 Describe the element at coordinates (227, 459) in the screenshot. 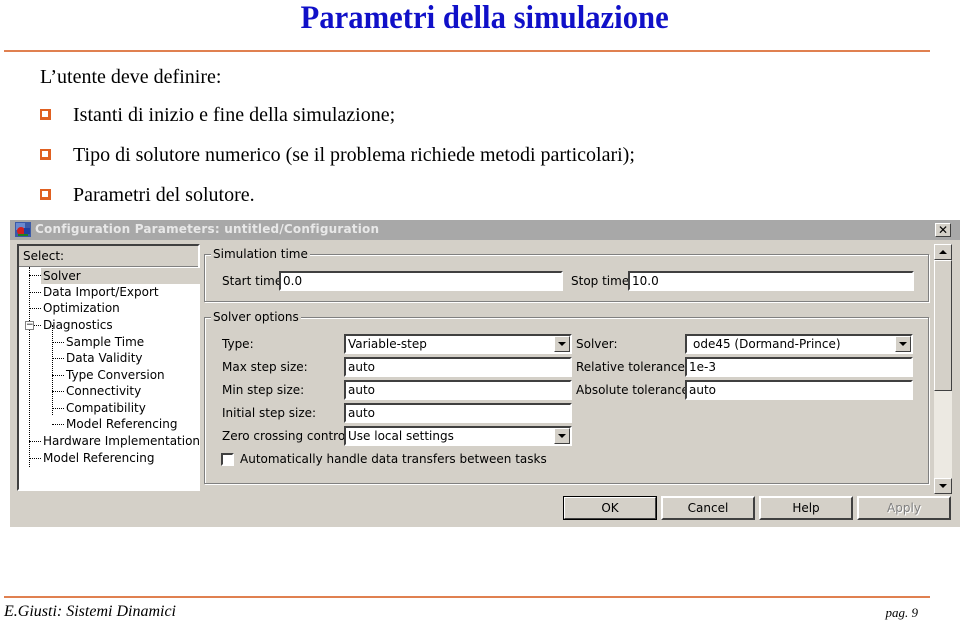

I see `auto-transfer-checkbox` at that location.